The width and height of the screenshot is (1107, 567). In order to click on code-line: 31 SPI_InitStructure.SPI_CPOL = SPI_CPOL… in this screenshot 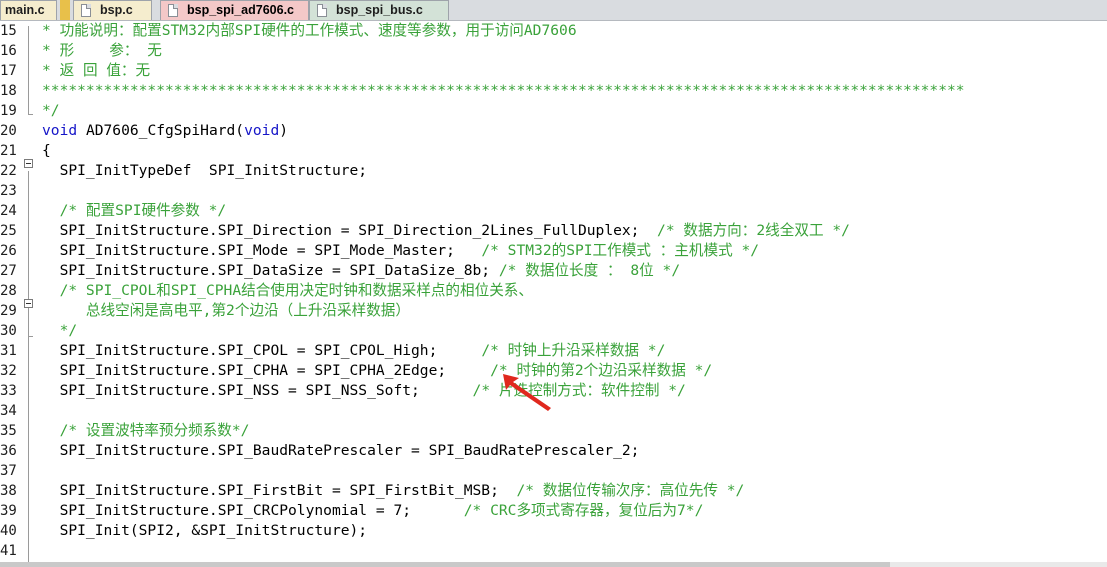, I will do `click(553, 351)`.